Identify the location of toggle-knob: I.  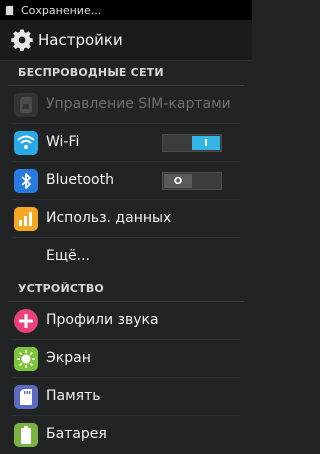
(206, 143).